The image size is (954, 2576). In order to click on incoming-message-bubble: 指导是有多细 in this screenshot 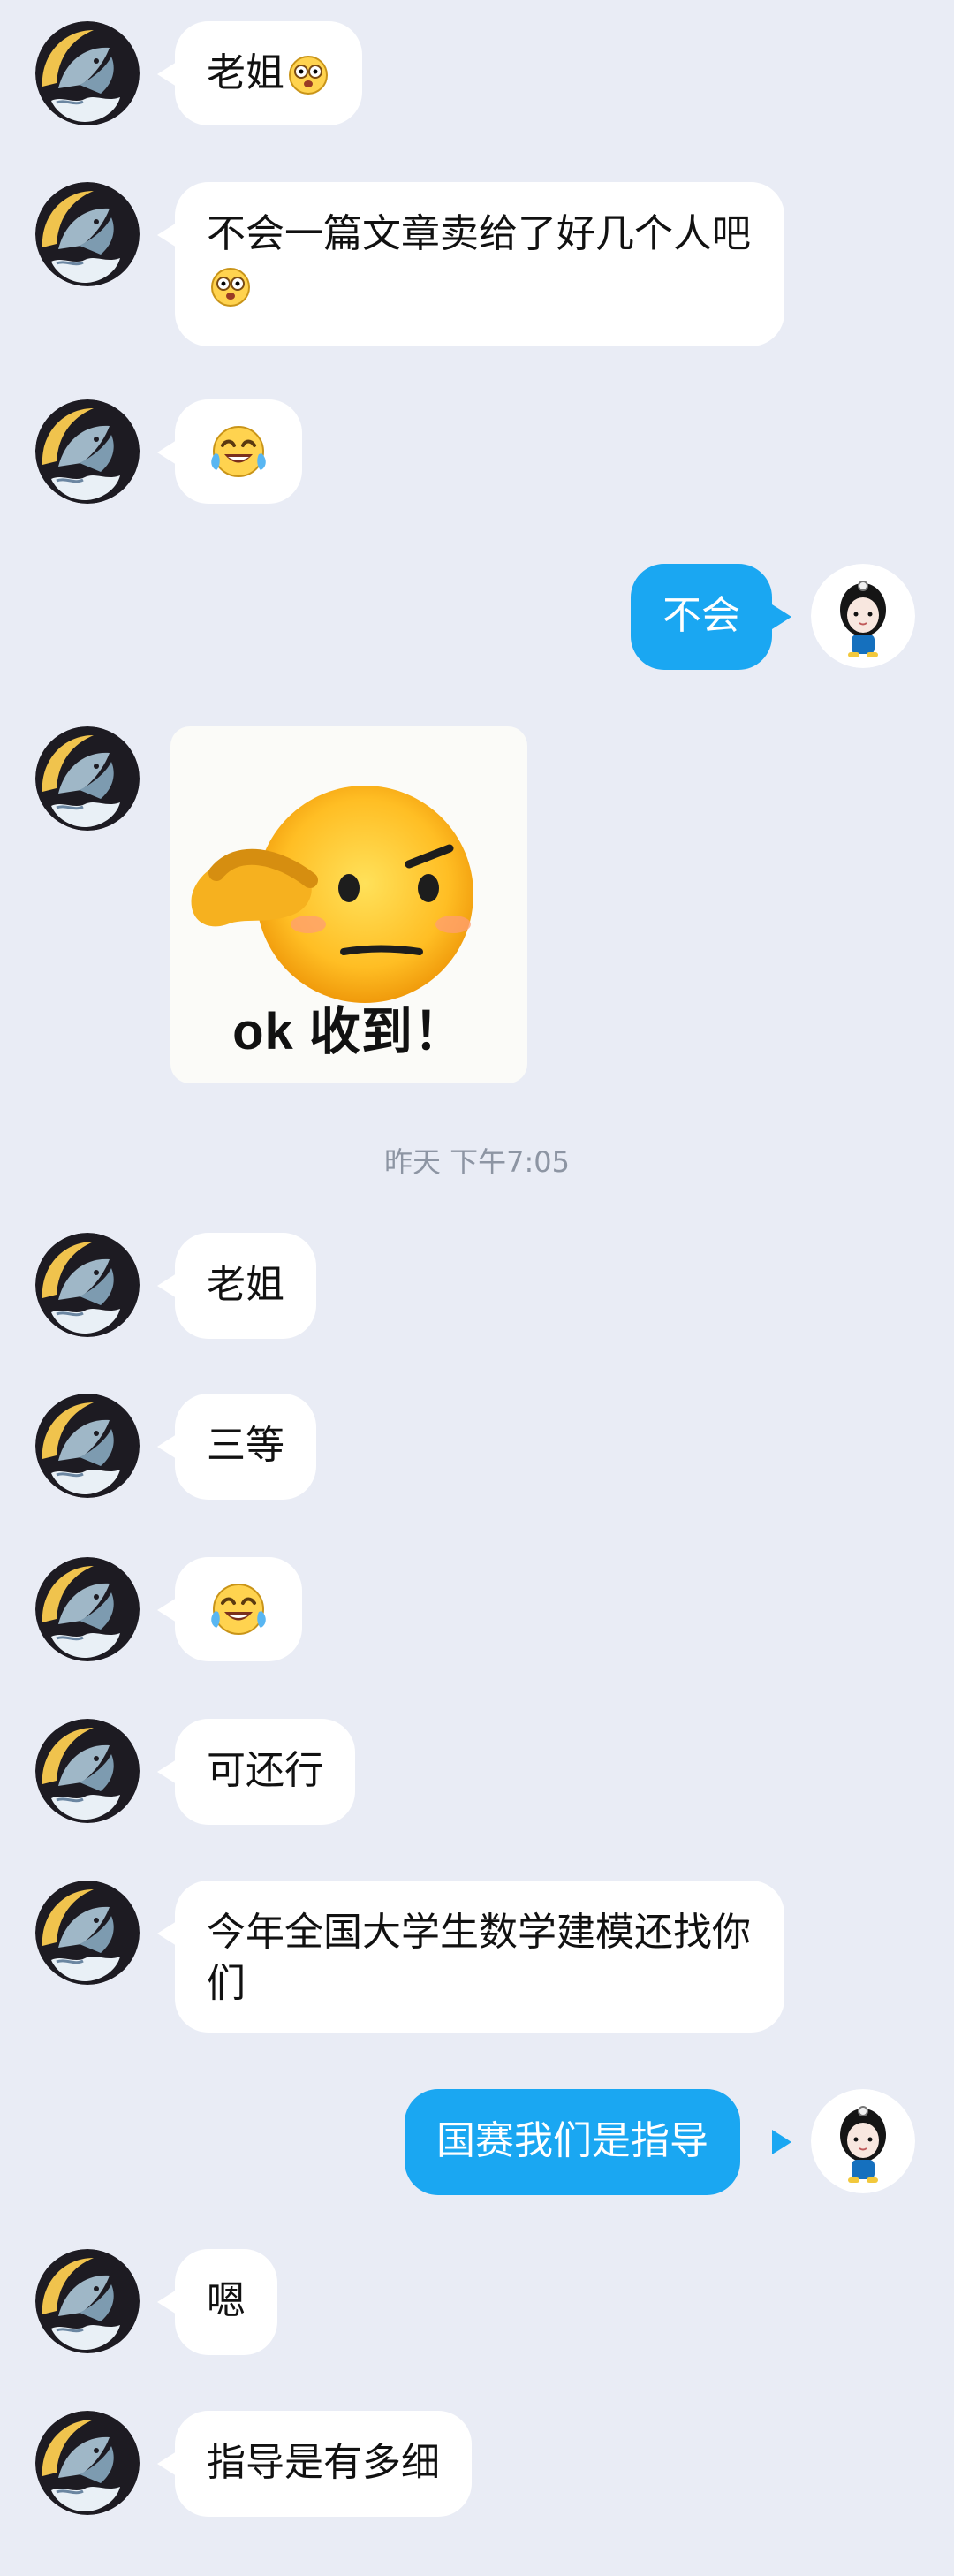, I will do `click(323, 2464)`.